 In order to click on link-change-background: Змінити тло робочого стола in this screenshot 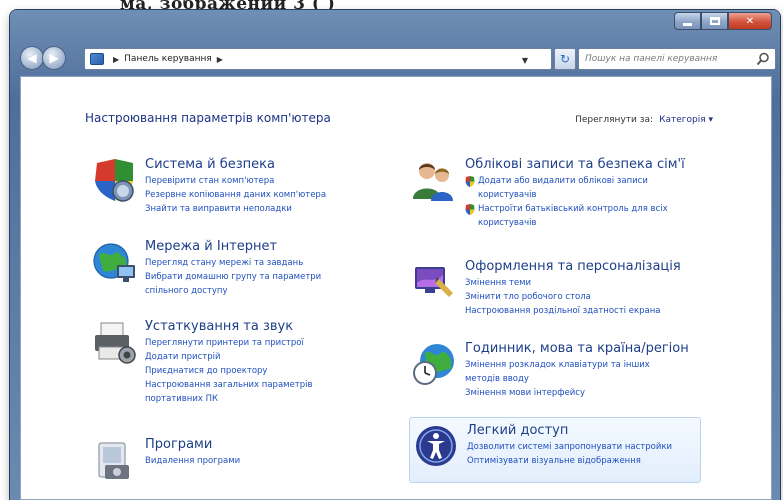, I will do `click(573, 297)`.